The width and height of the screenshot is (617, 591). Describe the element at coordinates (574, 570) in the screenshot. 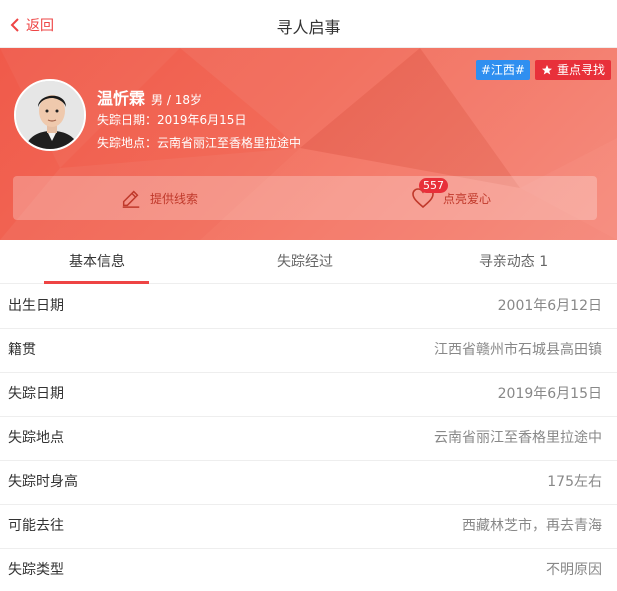

I see `detail-value: 不明原因` at that location.